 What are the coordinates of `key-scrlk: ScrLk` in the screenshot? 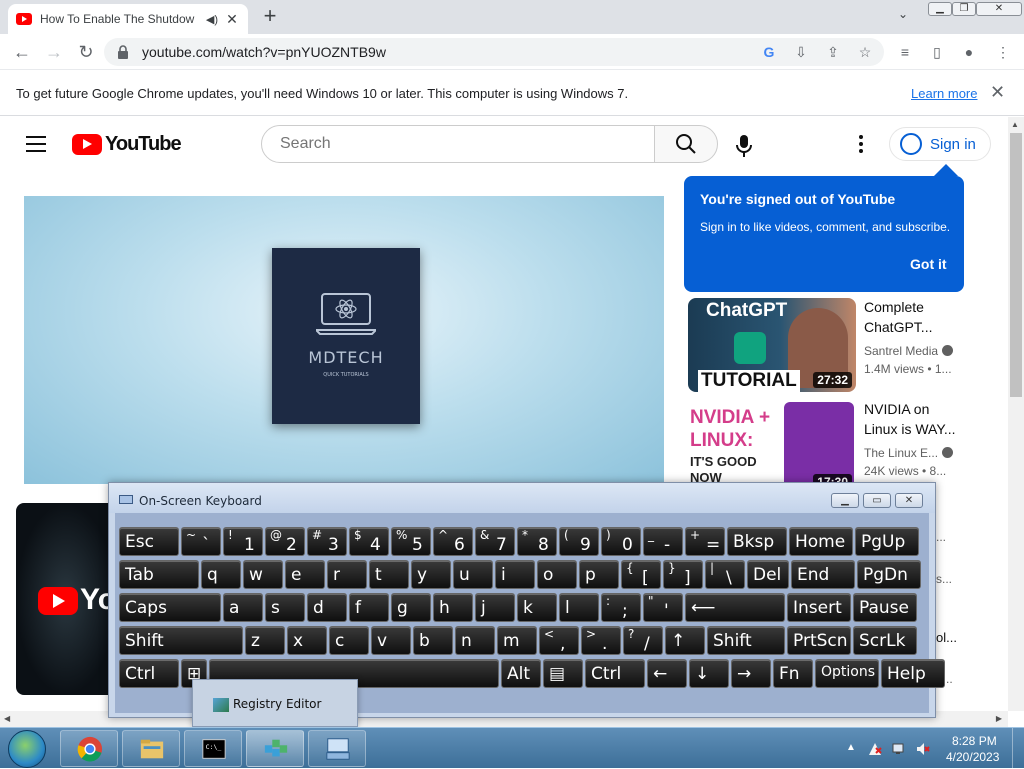 It's located at (885, 640).